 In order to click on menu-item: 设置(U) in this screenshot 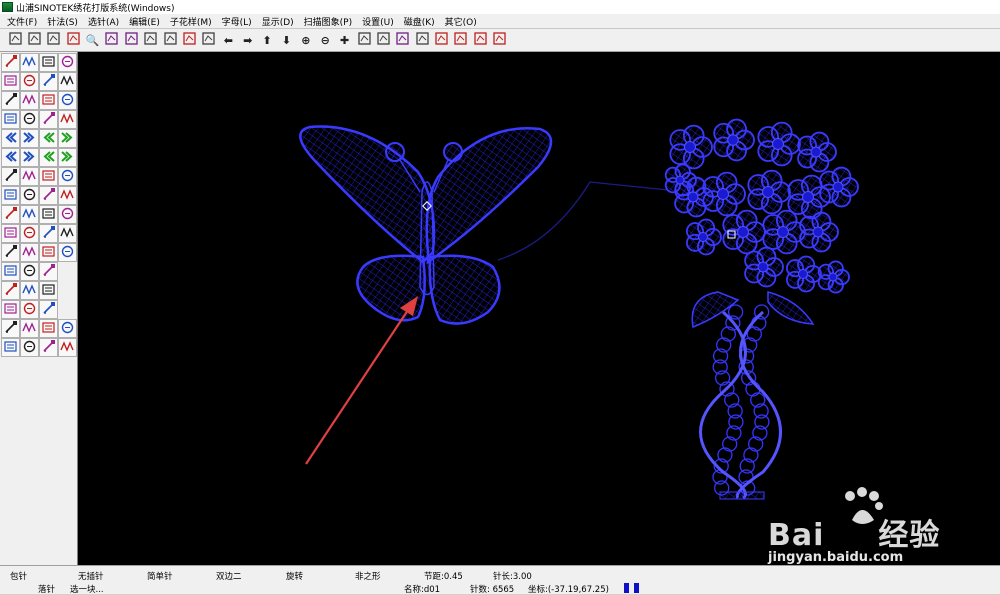, I will do `click(378, 21)`.